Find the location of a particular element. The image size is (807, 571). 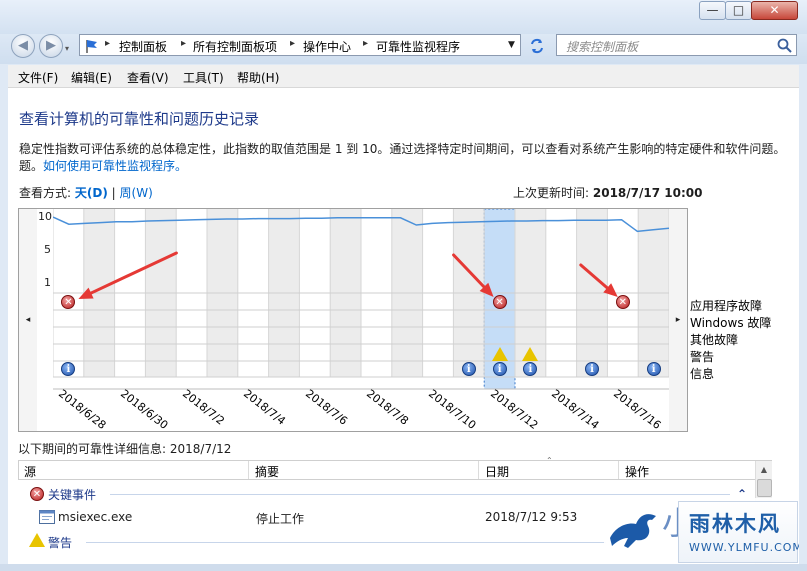

breadcrumb-control-panel: 控制面板 is located at coordinates (143, 46).